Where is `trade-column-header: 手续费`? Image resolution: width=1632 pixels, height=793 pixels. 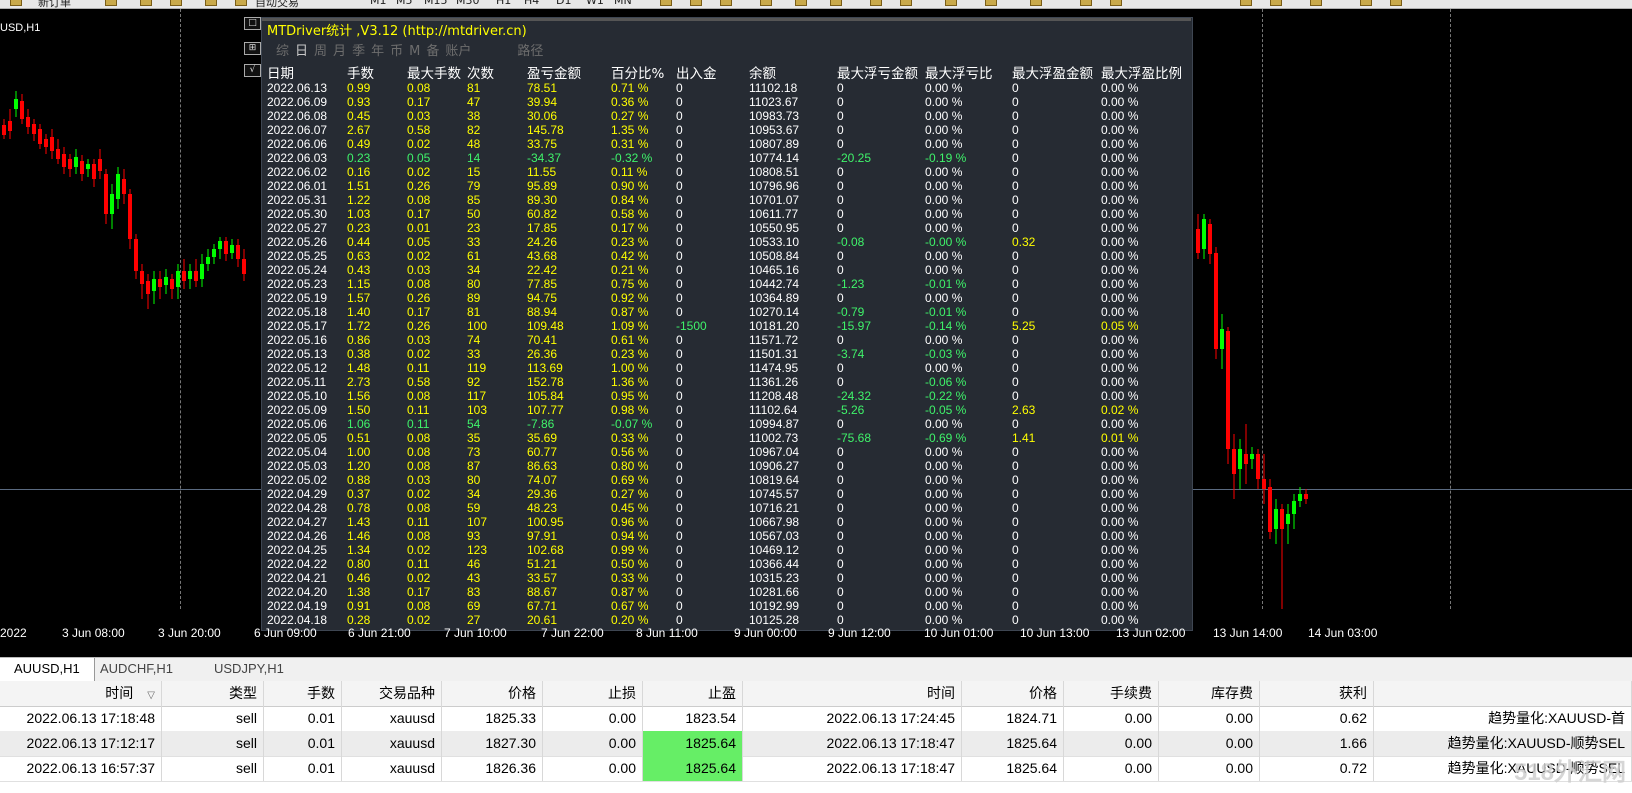 trade-column-header: 手续费 is located at coordinates (1111, 693).